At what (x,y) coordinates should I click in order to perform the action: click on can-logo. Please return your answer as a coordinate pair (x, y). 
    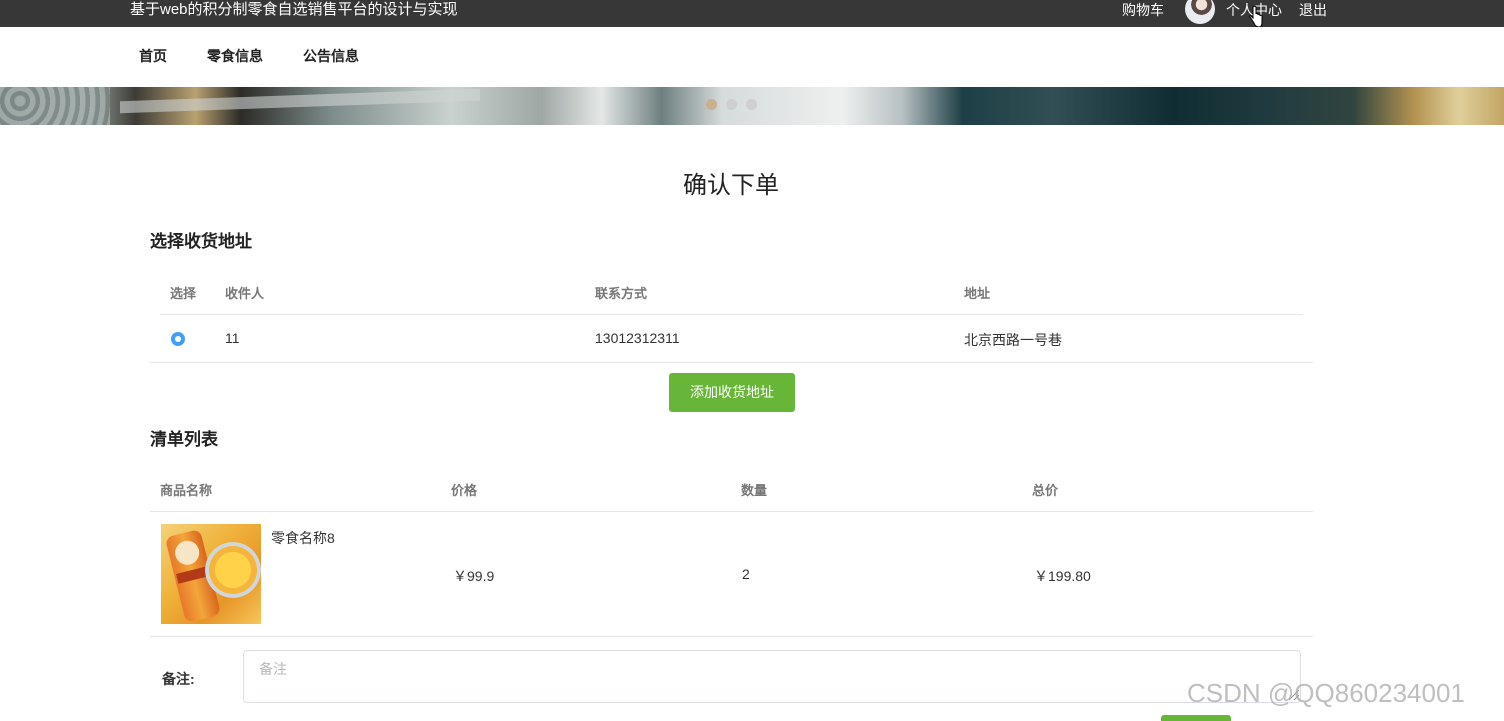
    Looking at the image, I should click on (187, 553).